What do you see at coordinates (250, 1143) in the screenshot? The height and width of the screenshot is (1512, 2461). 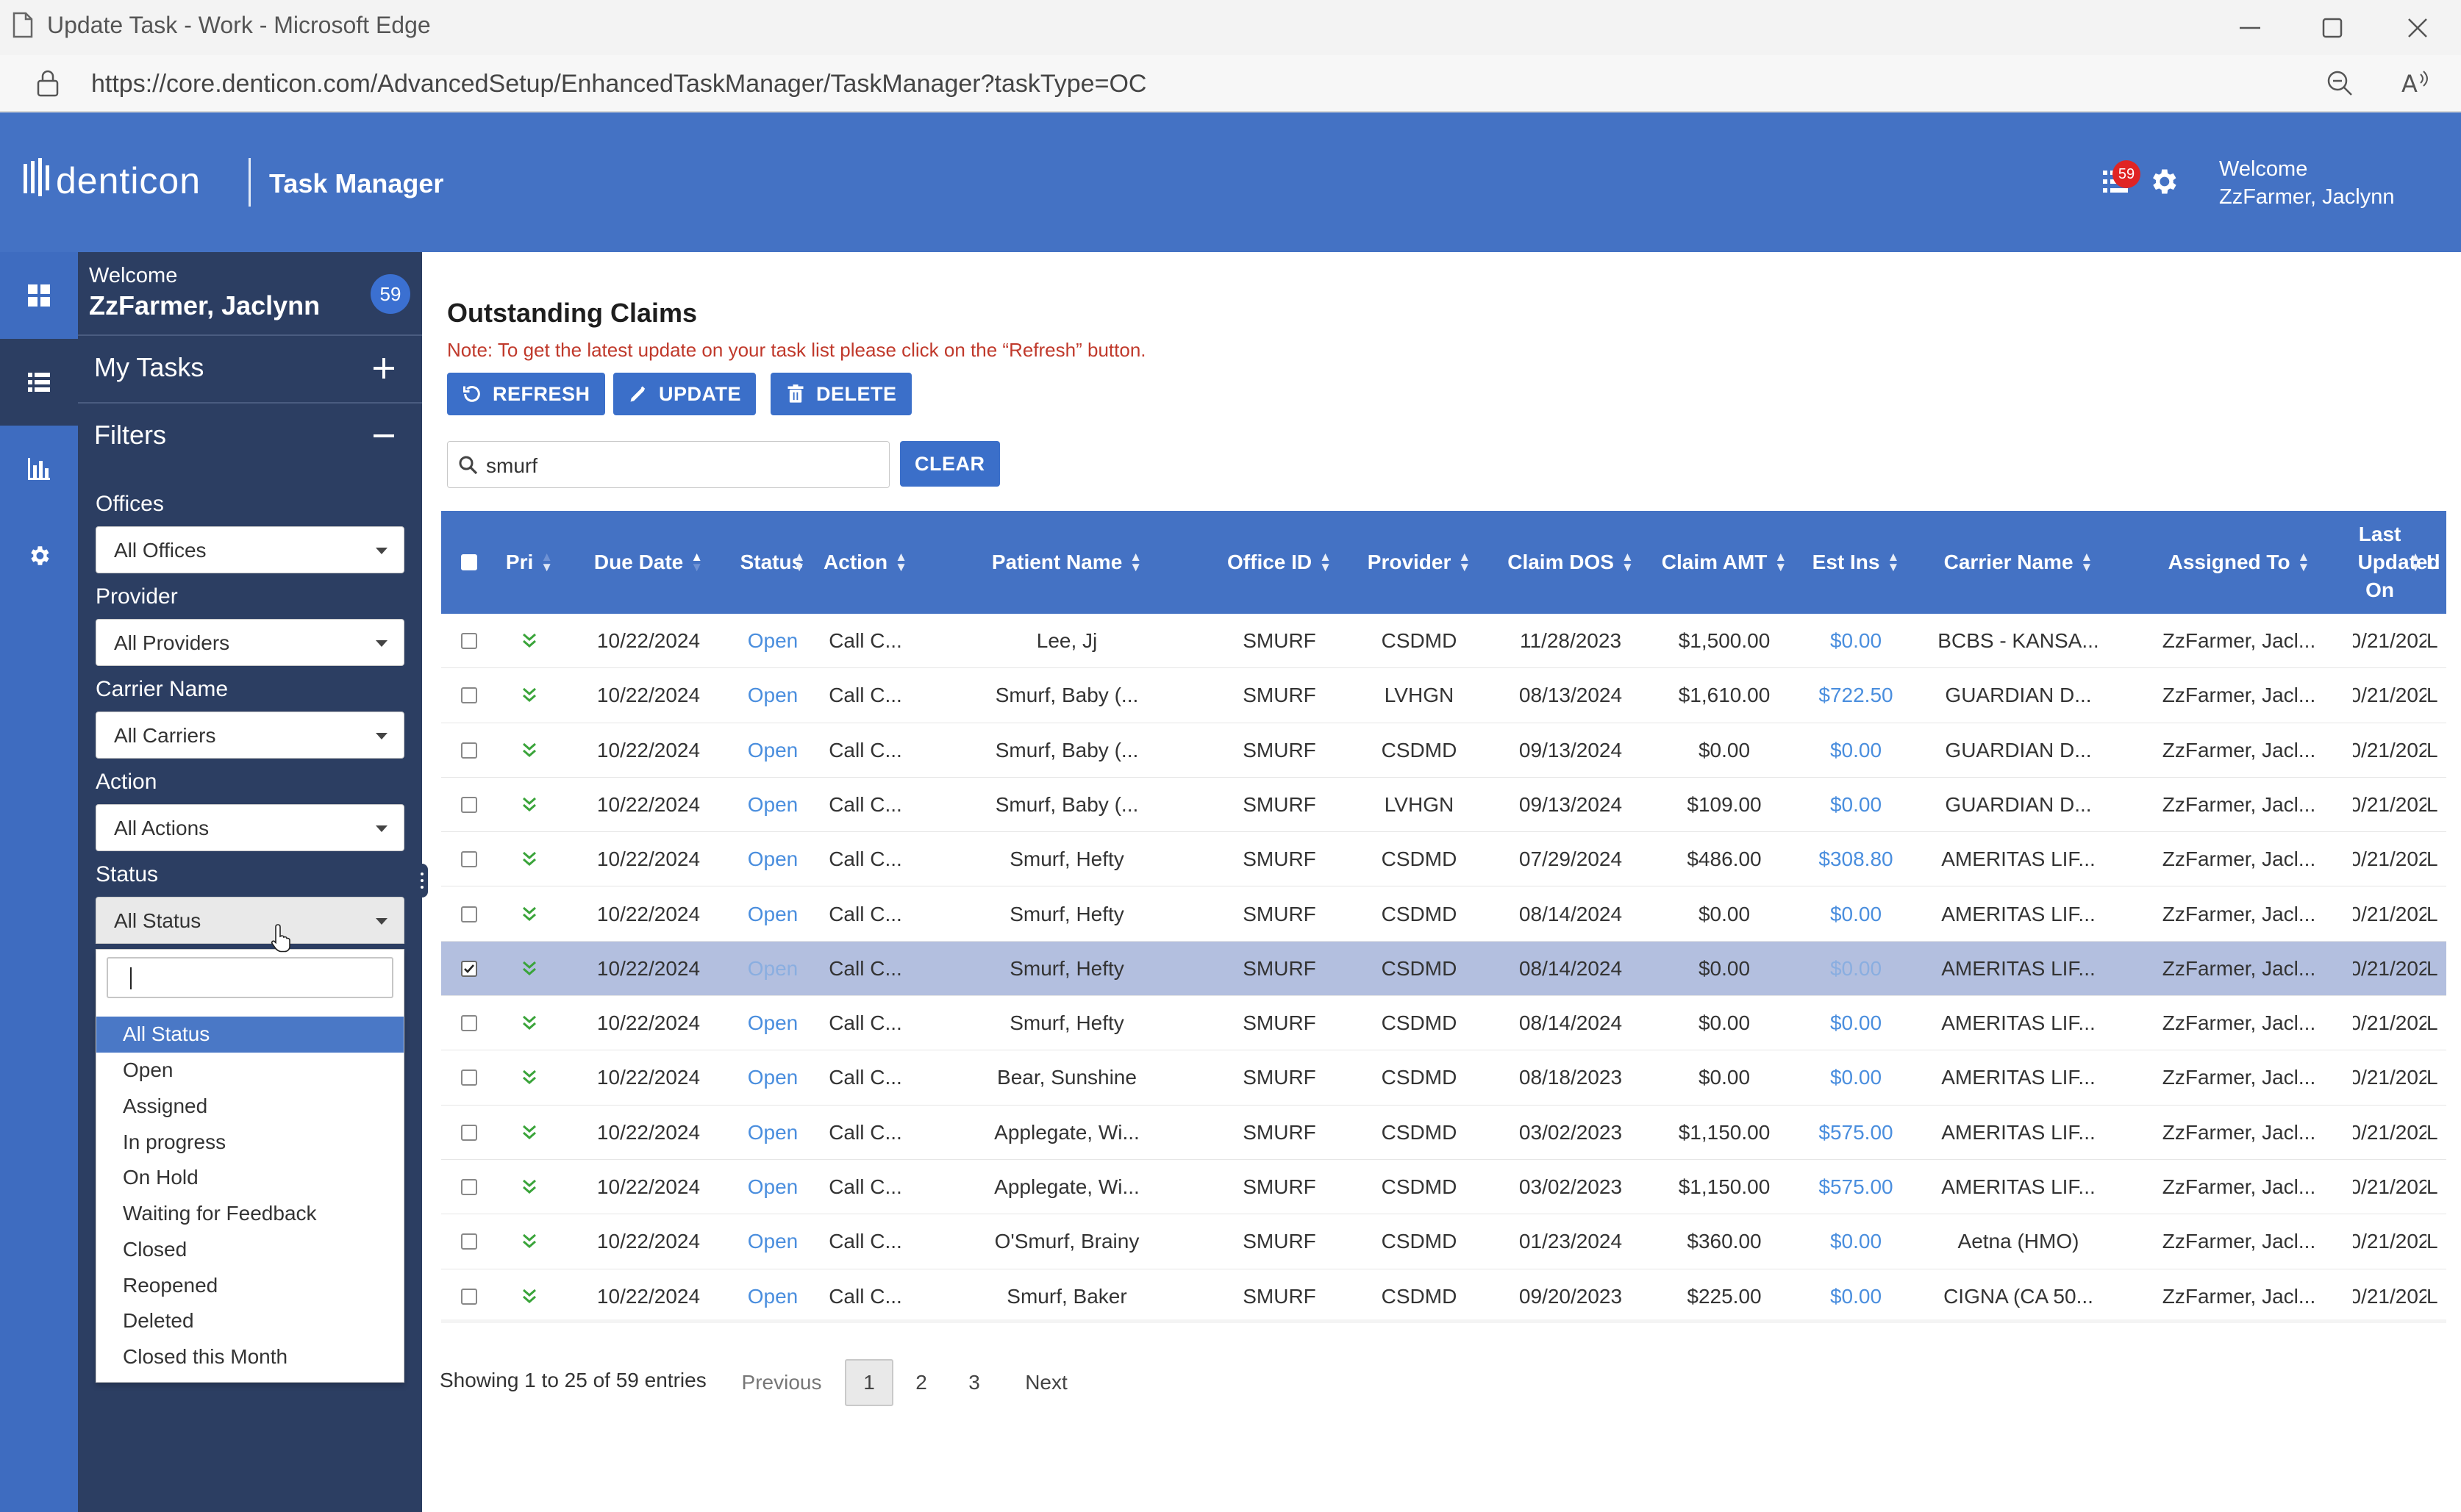 I see `status-option-in-progress: In progress` at bounding box center [250, 1143].